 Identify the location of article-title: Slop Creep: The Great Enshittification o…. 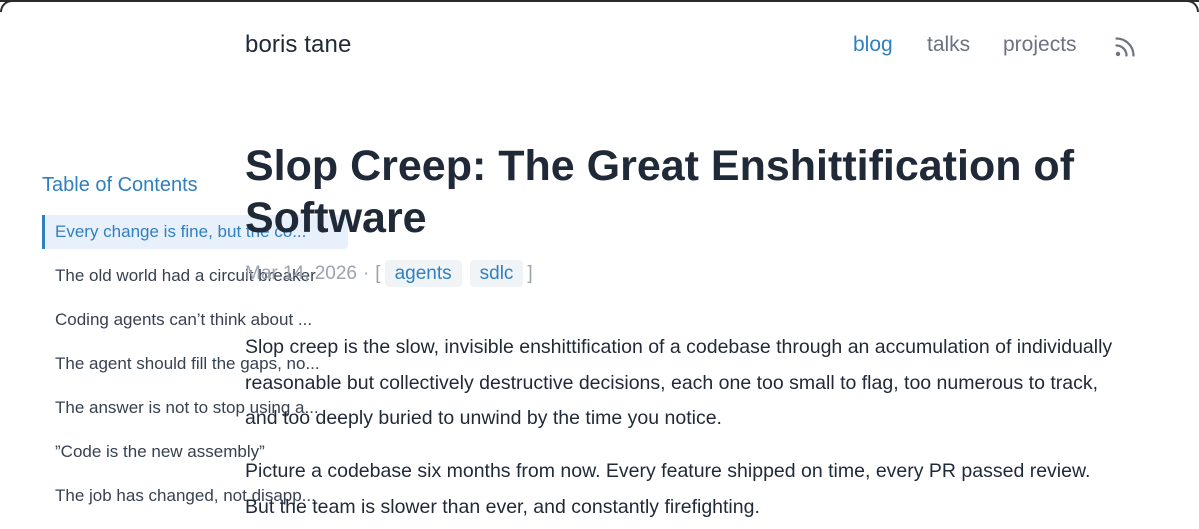
(660, 192).